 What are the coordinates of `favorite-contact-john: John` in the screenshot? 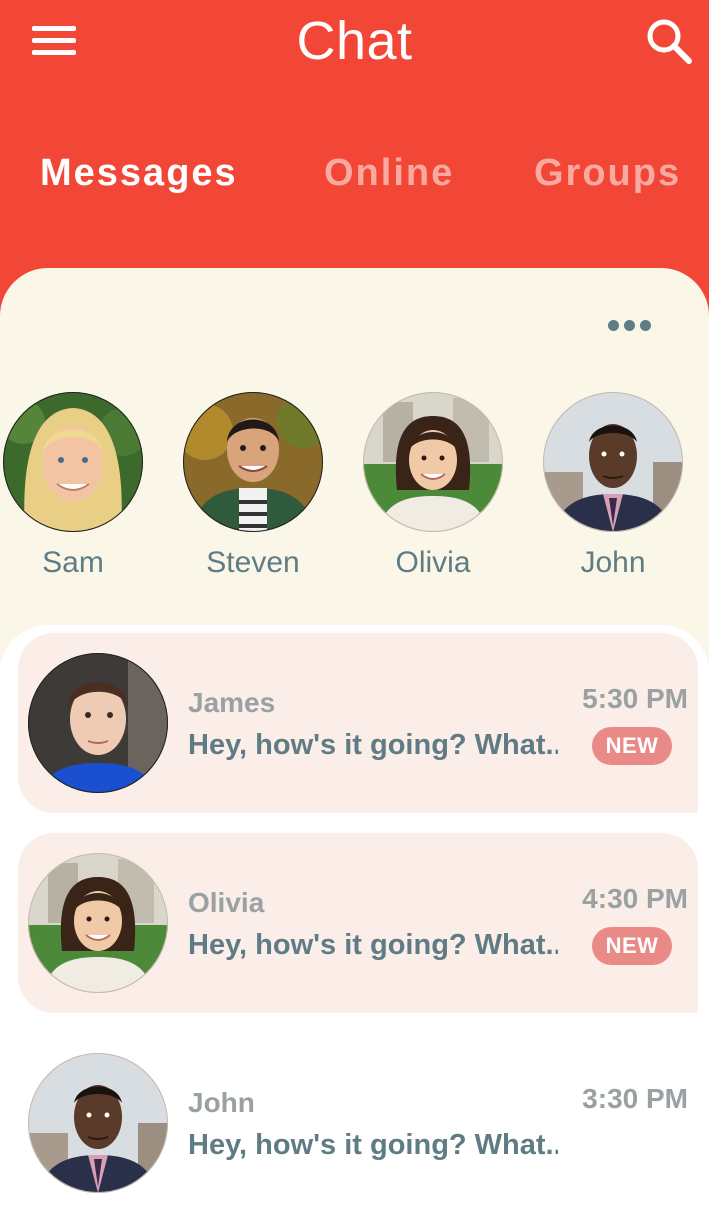 It's located at (613, 486).